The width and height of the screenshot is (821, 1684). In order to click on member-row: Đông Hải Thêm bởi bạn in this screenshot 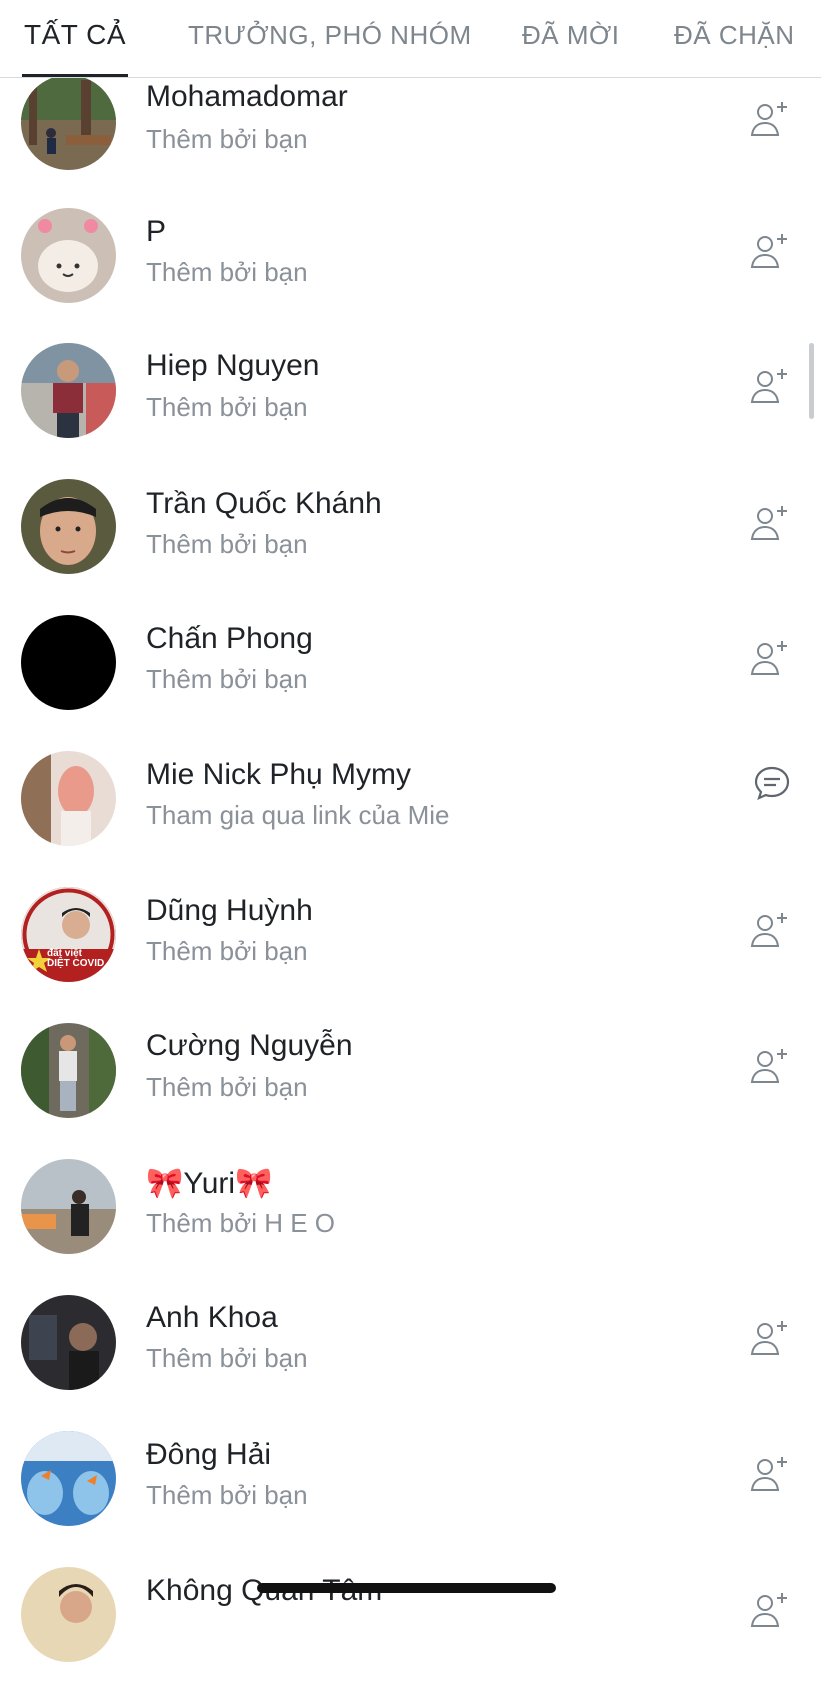, I will do `click(410, 1480)`.